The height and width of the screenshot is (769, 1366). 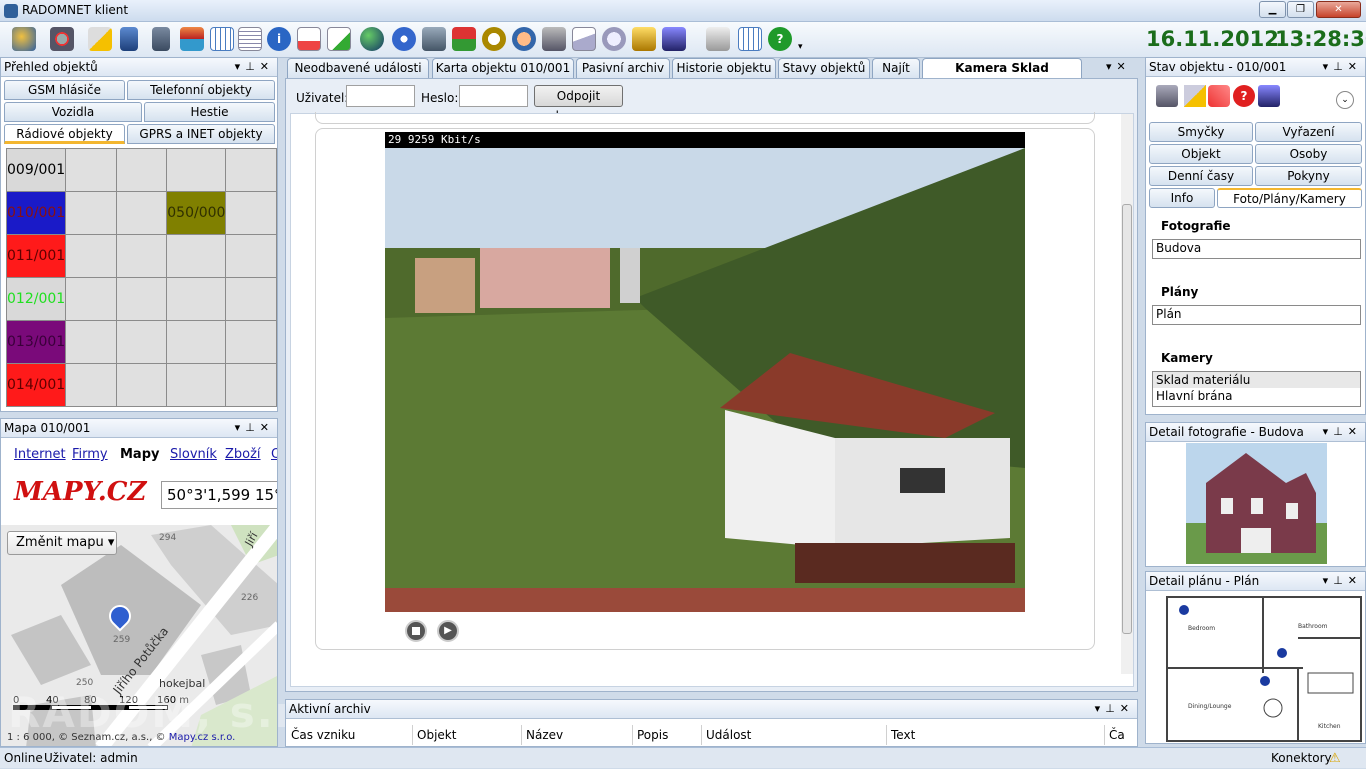 I want to click on col-object: Objekt, so click(x=467, y=735).